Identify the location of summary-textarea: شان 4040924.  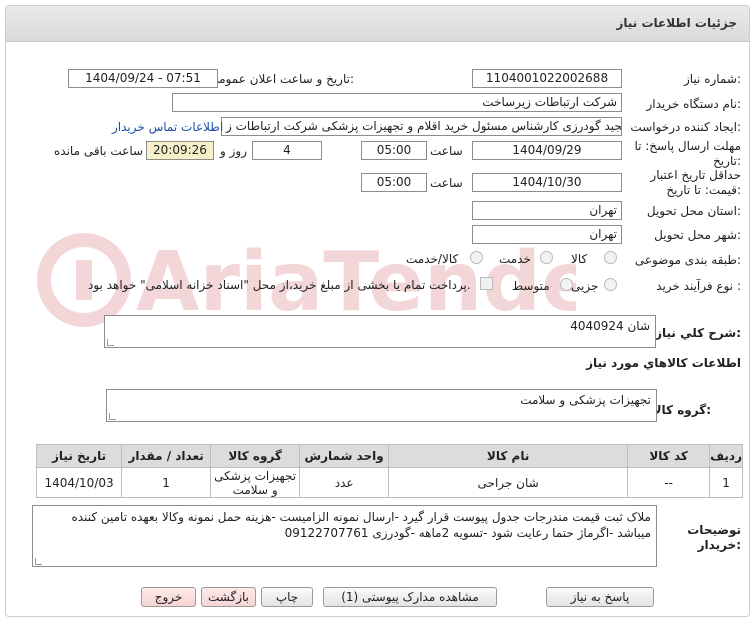
(380, 331).